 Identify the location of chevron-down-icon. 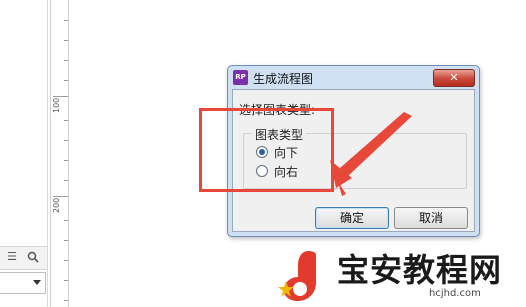
(37, 282).